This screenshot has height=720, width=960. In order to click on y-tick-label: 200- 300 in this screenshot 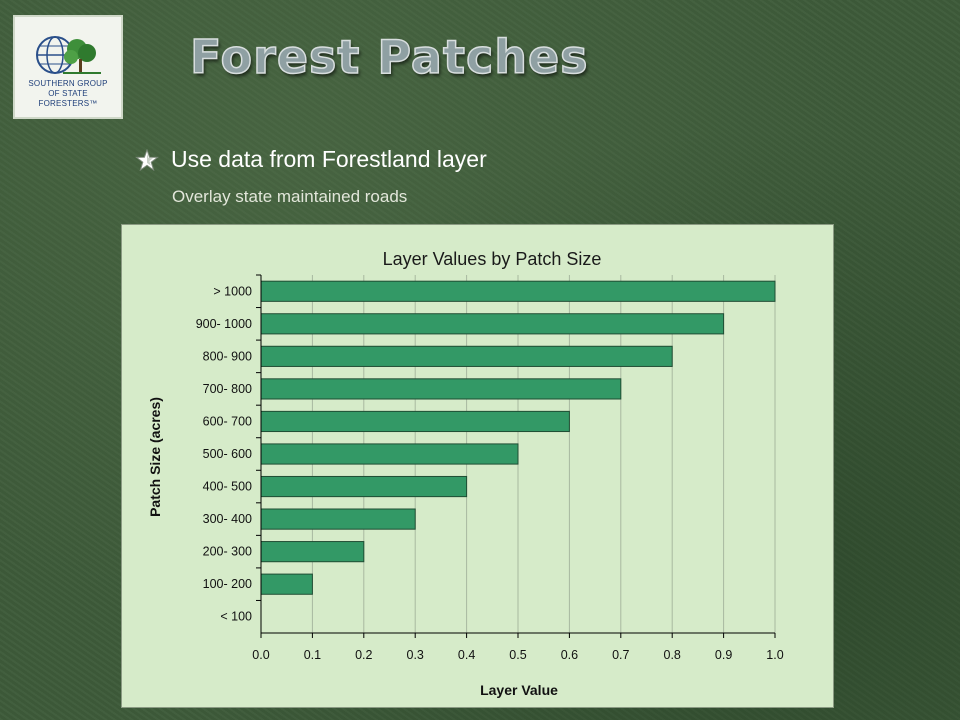, I will do `click(227, 552)`.